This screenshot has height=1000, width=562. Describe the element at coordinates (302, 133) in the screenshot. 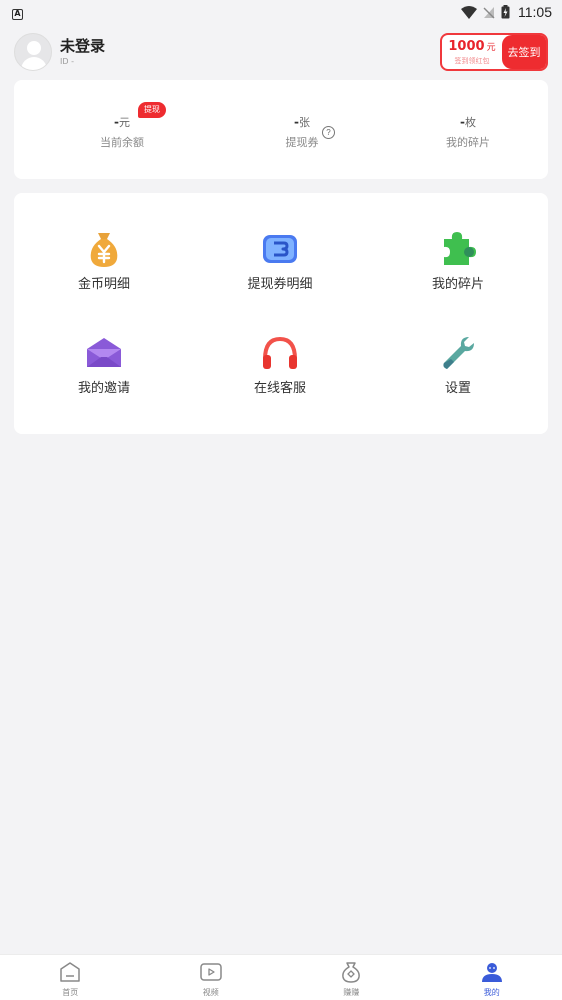

I see `stat-voucher: -张 提现券` at that location.